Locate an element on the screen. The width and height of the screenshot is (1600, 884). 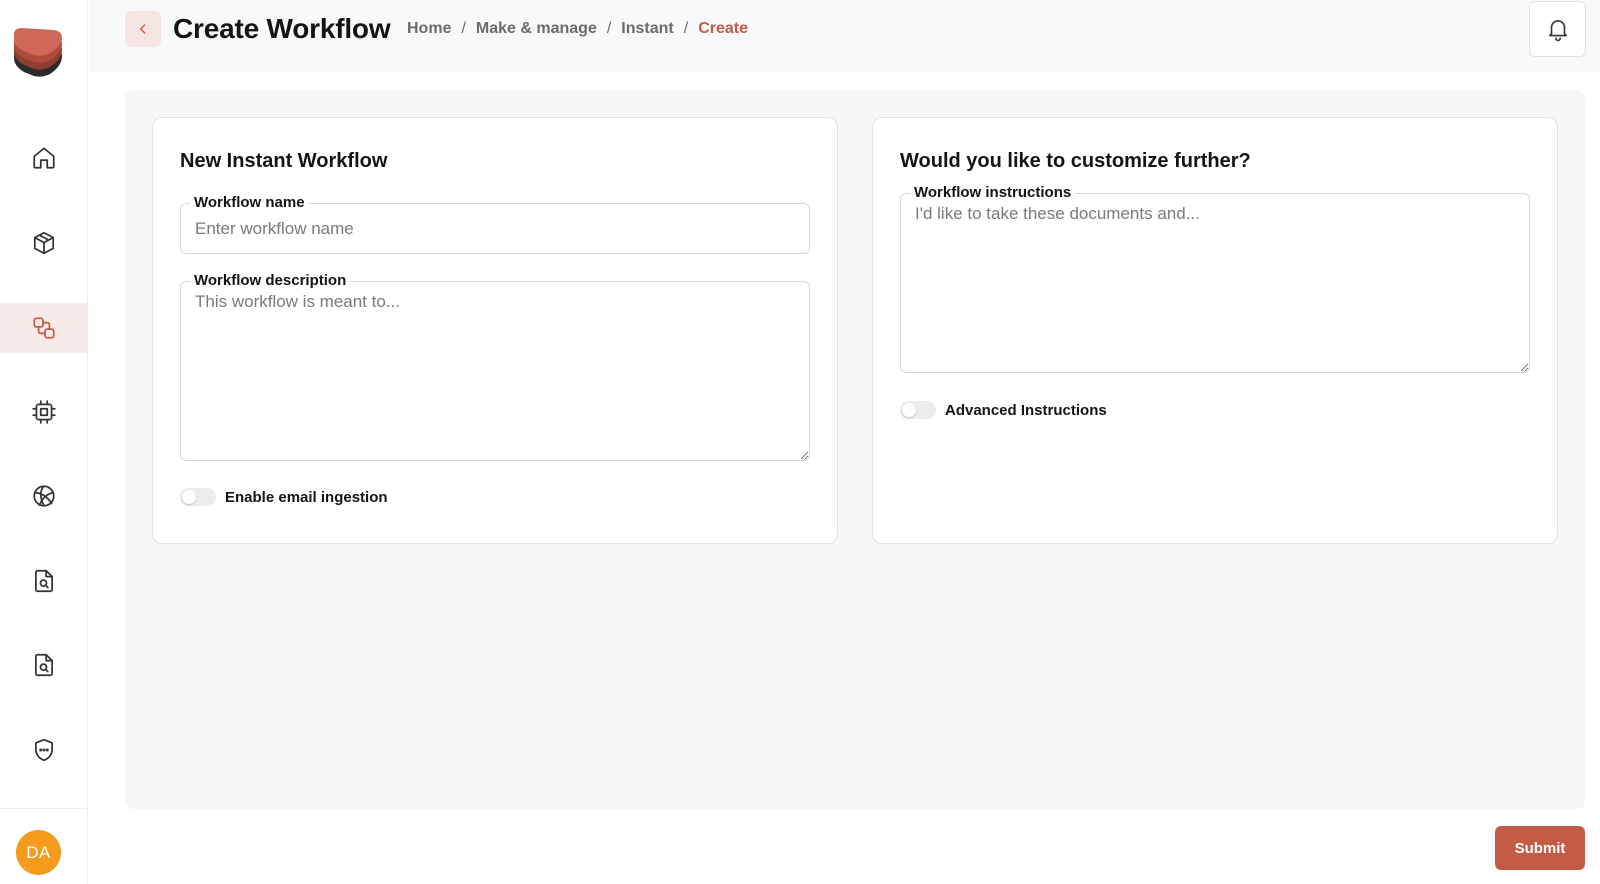
workflow-icon is located at coordinates (44, 328).